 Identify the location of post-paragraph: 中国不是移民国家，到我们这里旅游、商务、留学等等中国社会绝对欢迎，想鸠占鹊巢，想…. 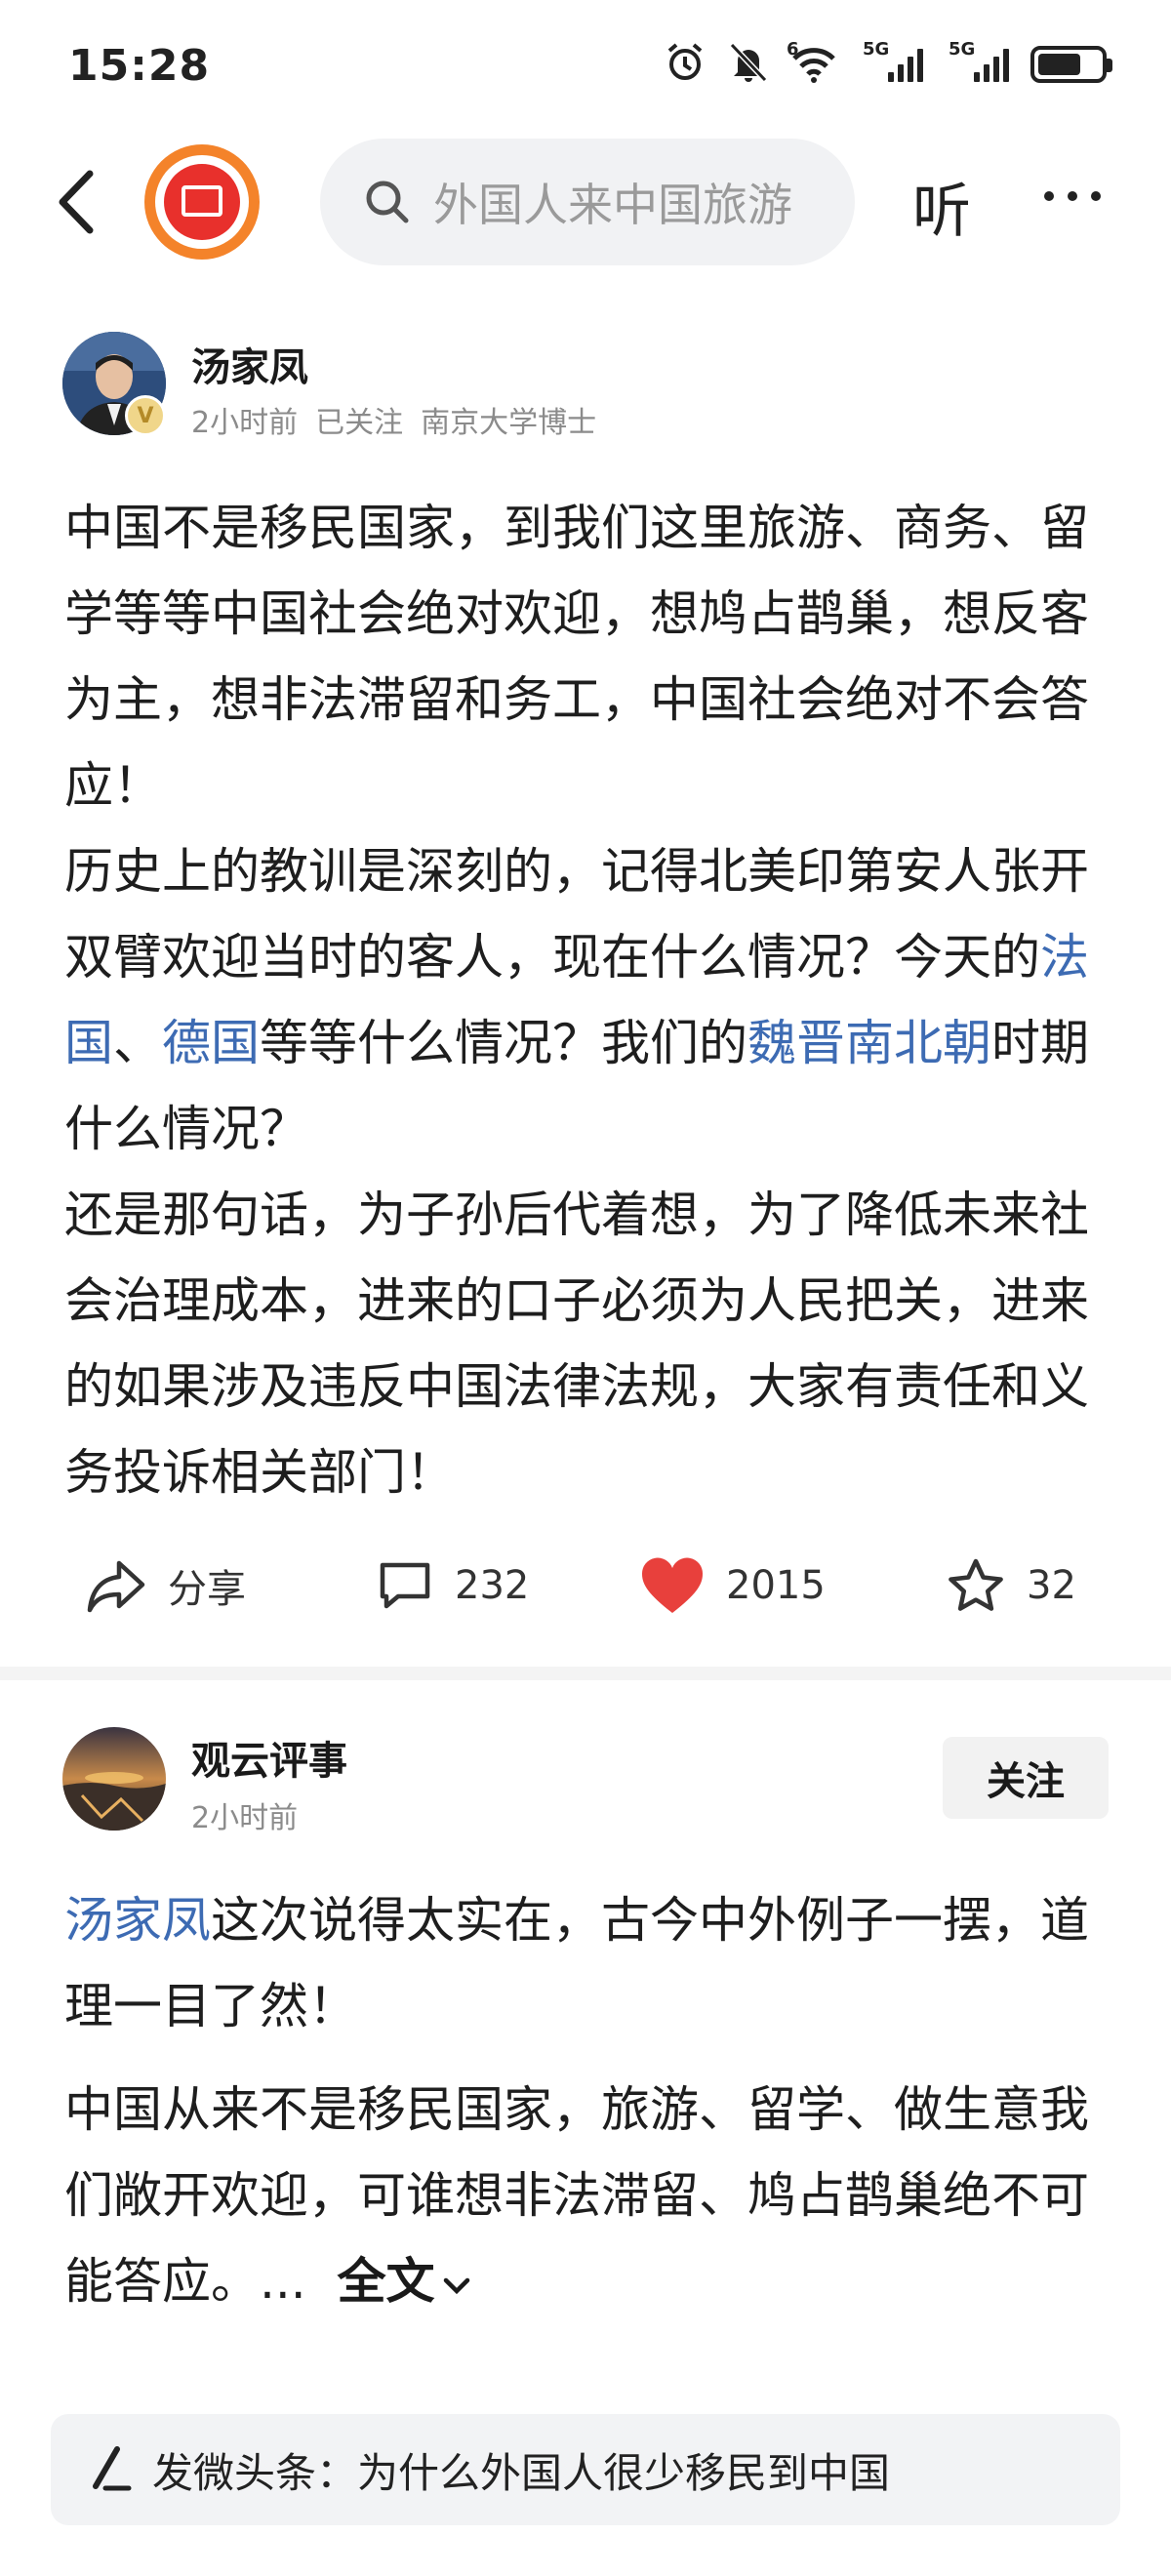
(576, 657).